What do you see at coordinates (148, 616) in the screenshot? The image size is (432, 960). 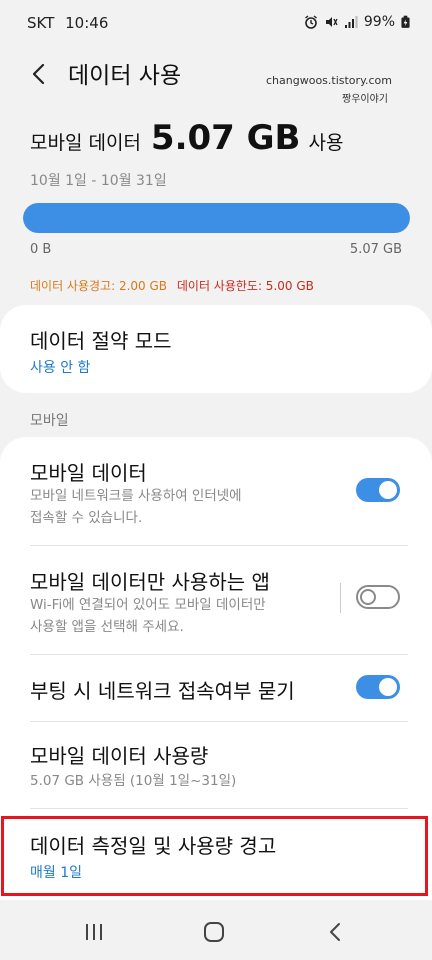 I see `mobile-data-only-apps-description: Wi-Fi에 연결되어 있어도 모바일 데이터만 사용할 앱을 선택해 주세요.` at bounding box center [148, 616].